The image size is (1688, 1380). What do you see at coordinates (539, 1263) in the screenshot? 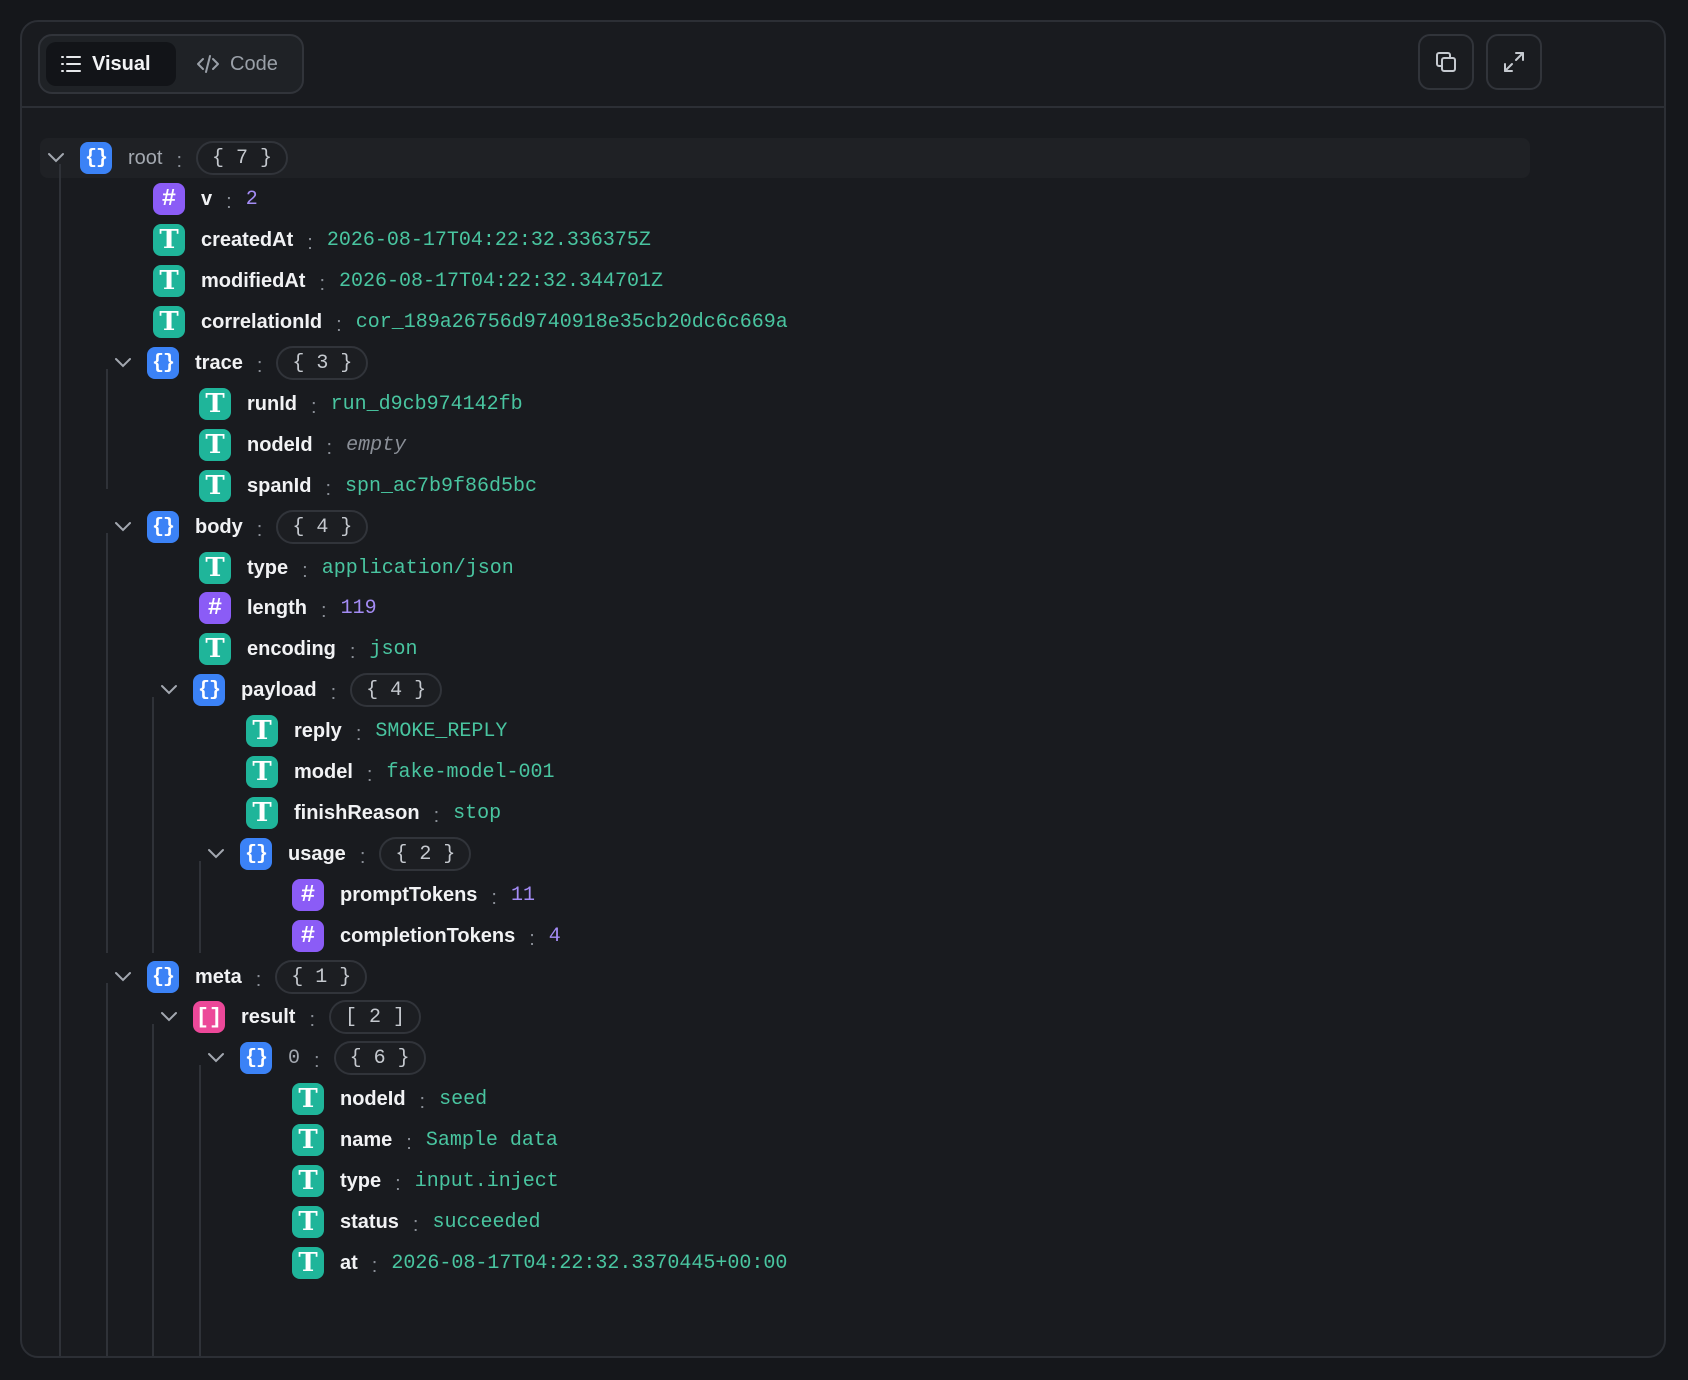
I see `tree-node-at: T at : 2026-08-17T04:22:32.3370445+00:00` at bounding box center [539, 1263].